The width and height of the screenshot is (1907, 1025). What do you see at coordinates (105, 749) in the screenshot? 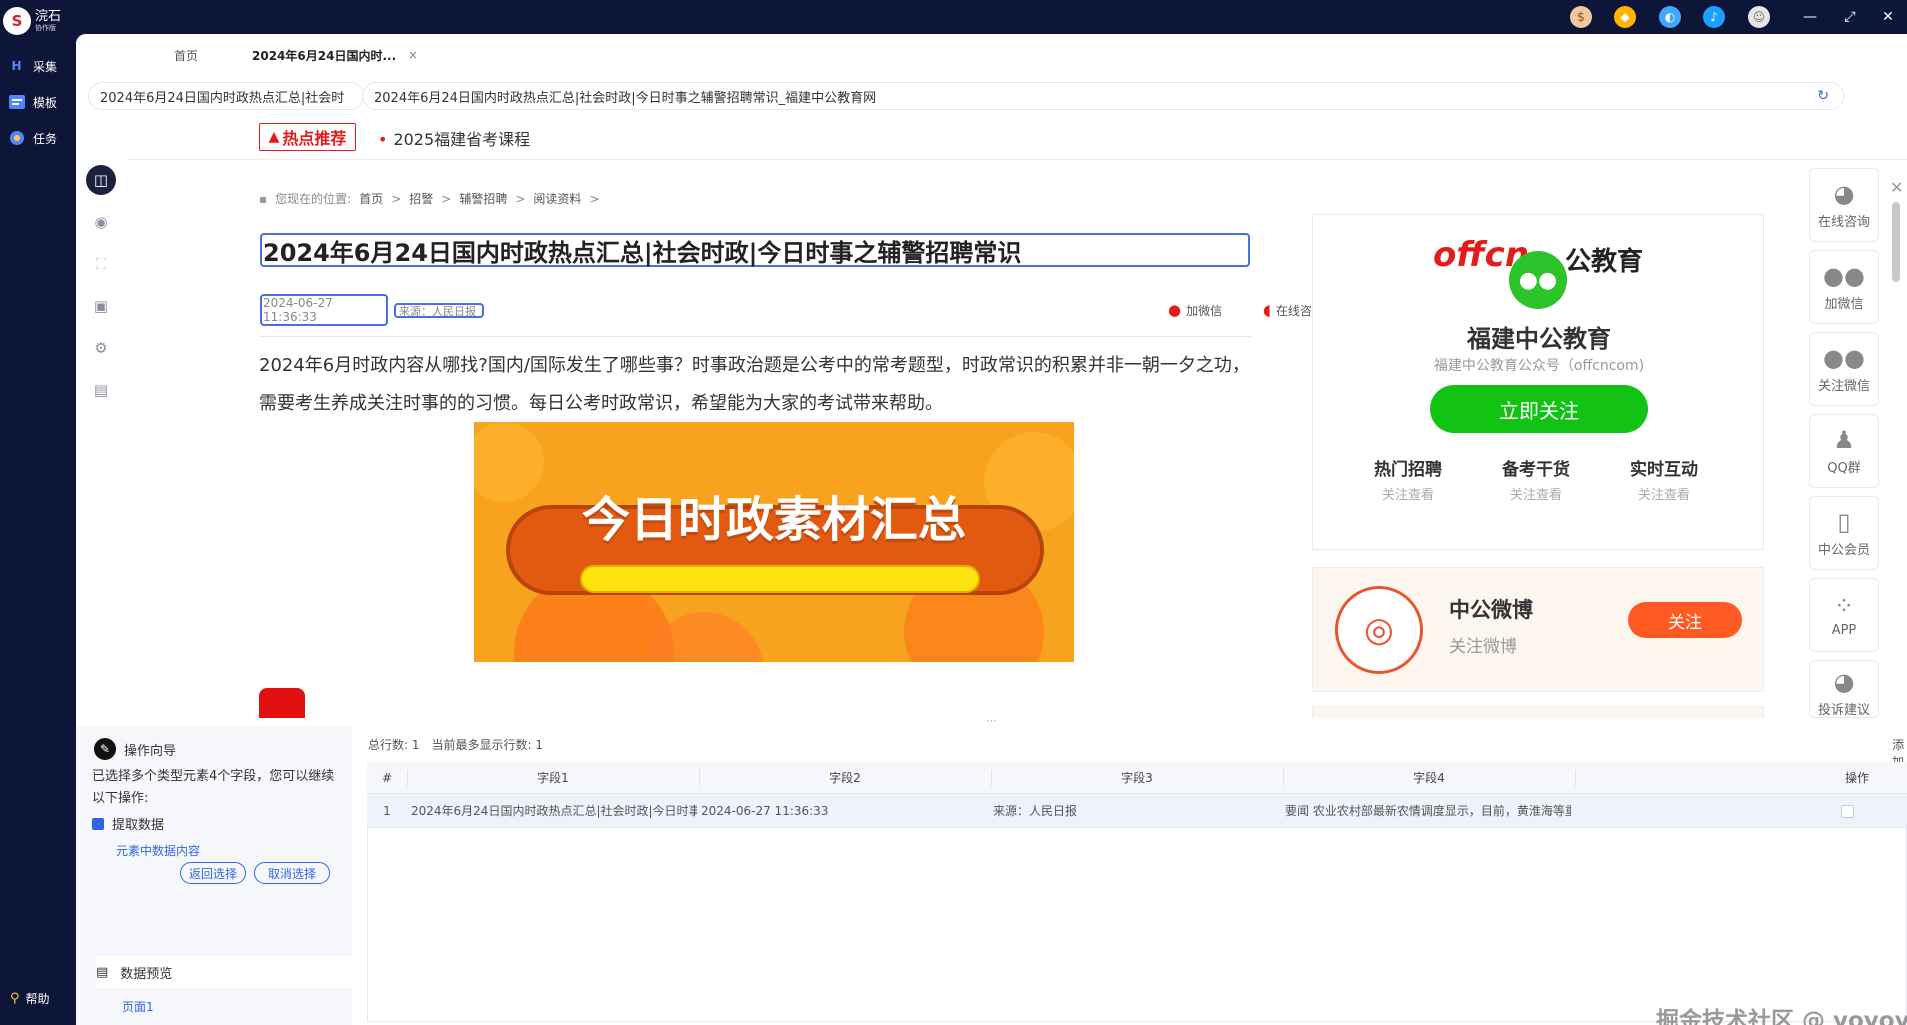
I see `compass-icon: ✎` at bounding box center [105, 749].